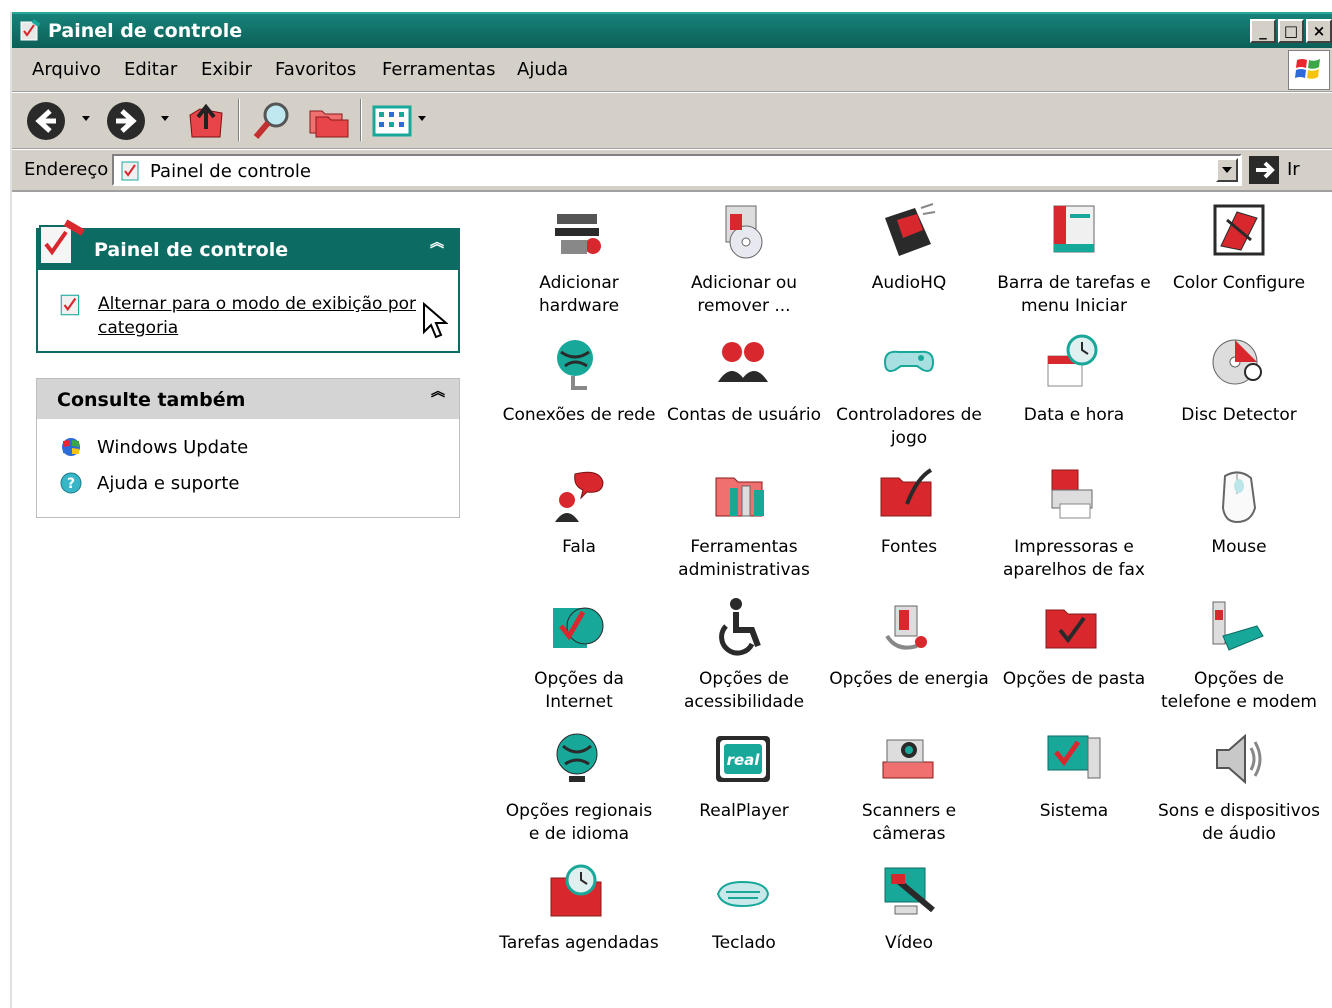 This screenshot has width=1332, height=1008. What do you see at coordinates (1074, 294) in the screenshot?
I see `item-label: Barra de tarefas e menu Iniciar` at bounding box center [1074, 294].